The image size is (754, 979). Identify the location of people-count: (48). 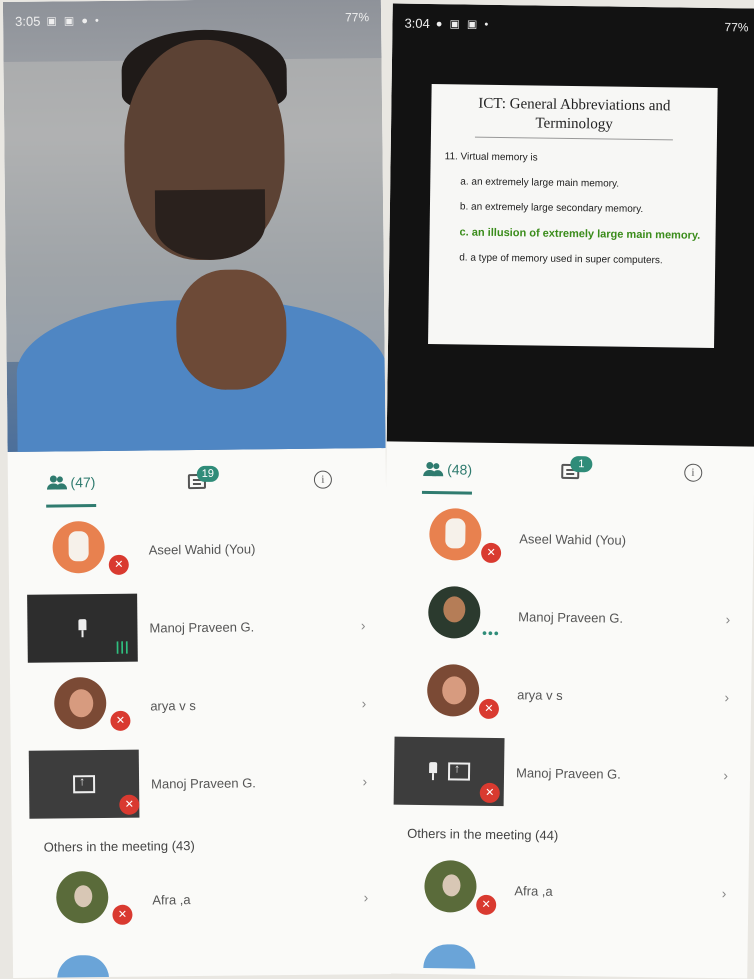
(460, 469).